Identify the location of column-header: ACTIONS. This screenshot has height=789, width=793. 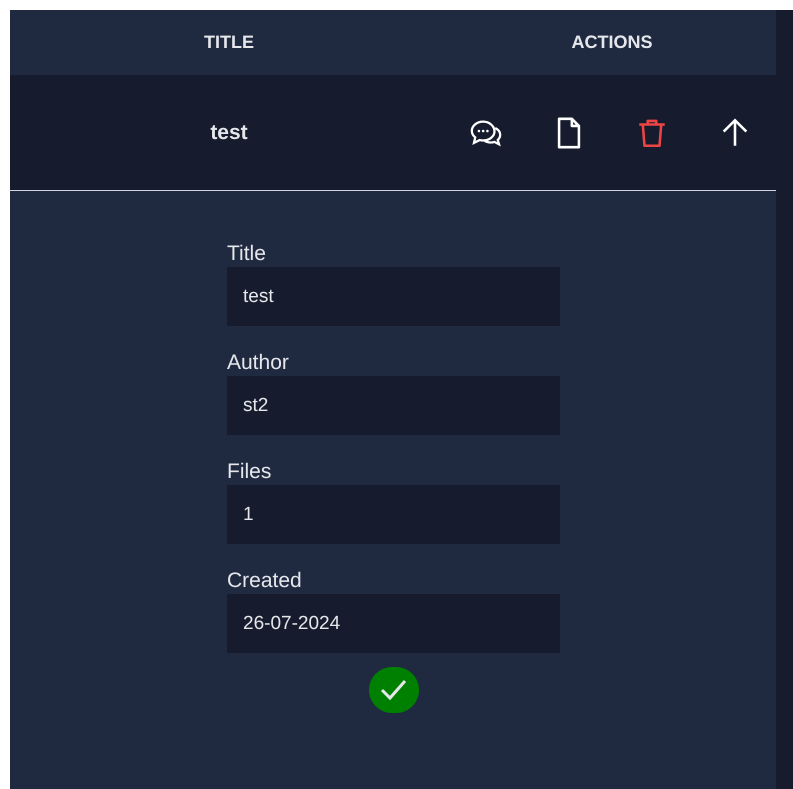
(612, 42).